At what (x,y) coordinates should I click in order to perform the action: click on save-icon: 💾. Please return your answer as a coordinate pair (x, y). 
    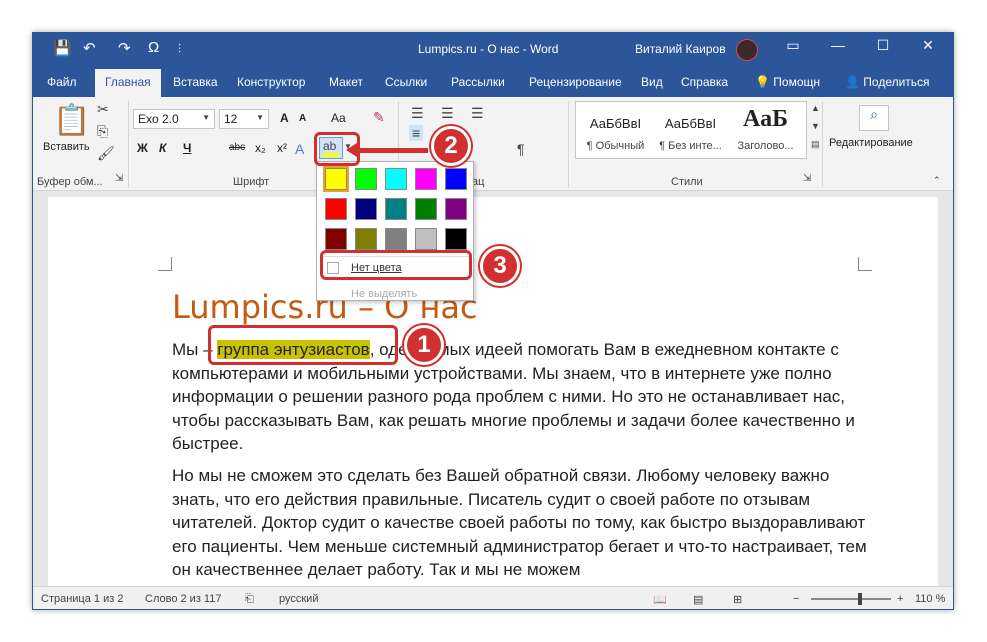
    Looking at the image, I should click on (62, 48).